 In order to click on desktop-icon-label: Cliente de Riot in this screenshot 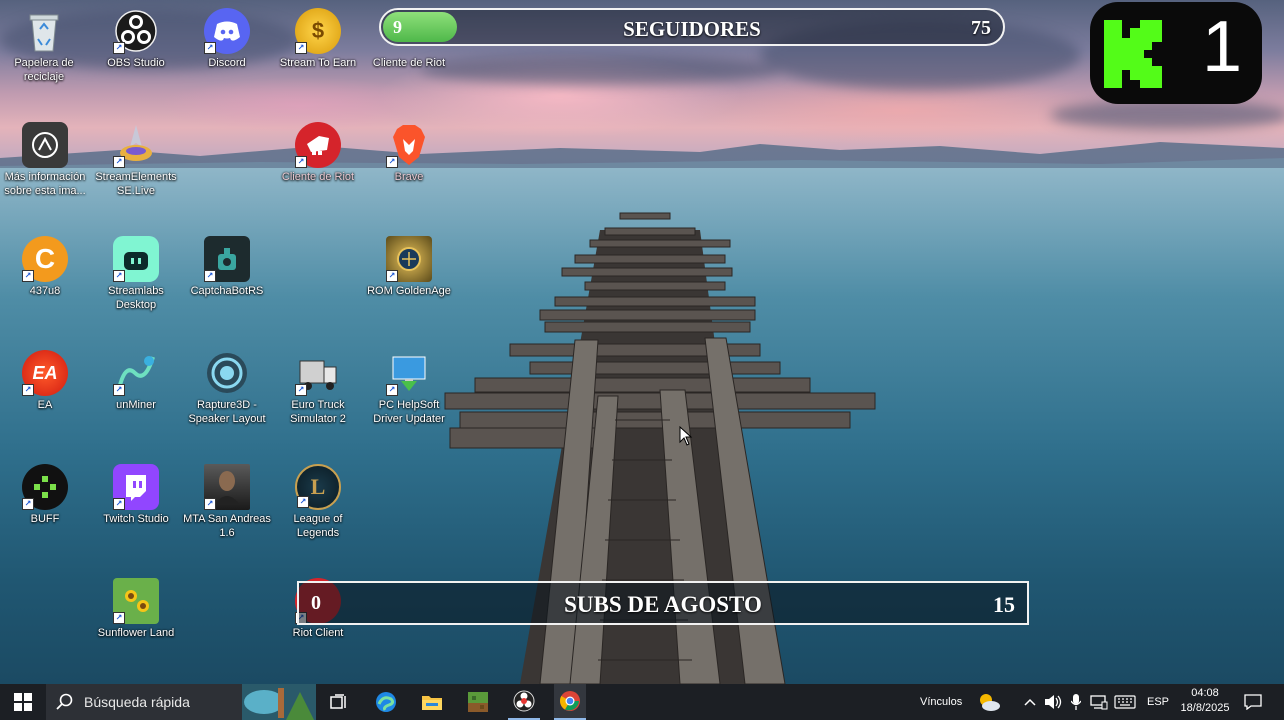, I will do `click(318, 177)`.